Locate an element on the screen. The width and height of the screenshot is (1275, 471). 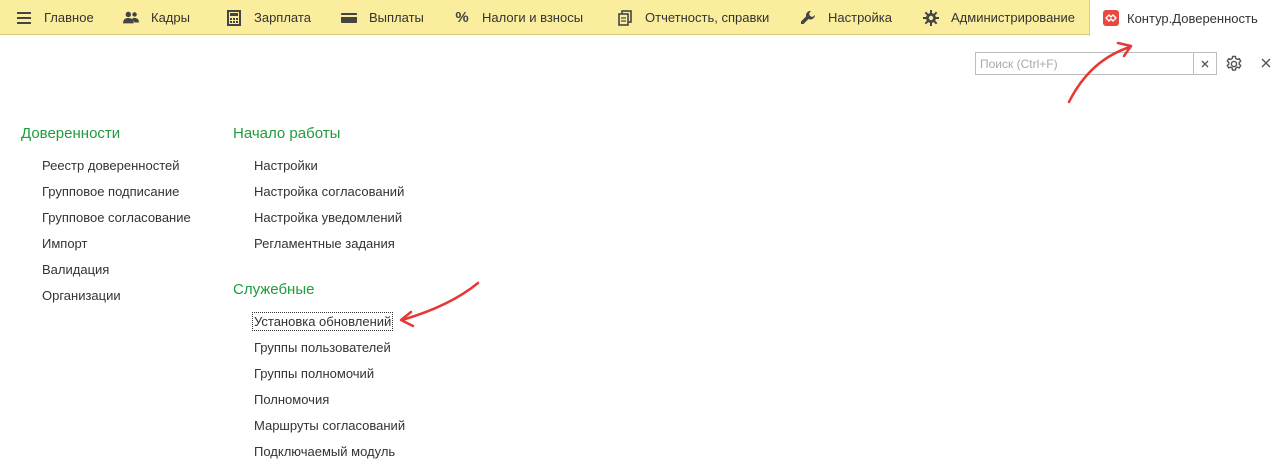
link-nastroyki: Настройки is located at coordinates (286, 165).